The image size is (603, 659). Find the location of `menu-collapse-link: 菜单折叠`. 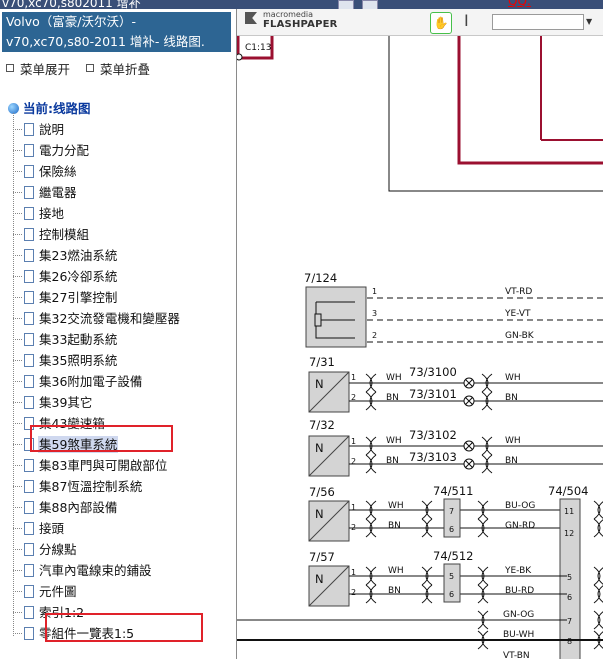

menu-collapse-link: 菜单折叠 is located at coordinates (125, 69).